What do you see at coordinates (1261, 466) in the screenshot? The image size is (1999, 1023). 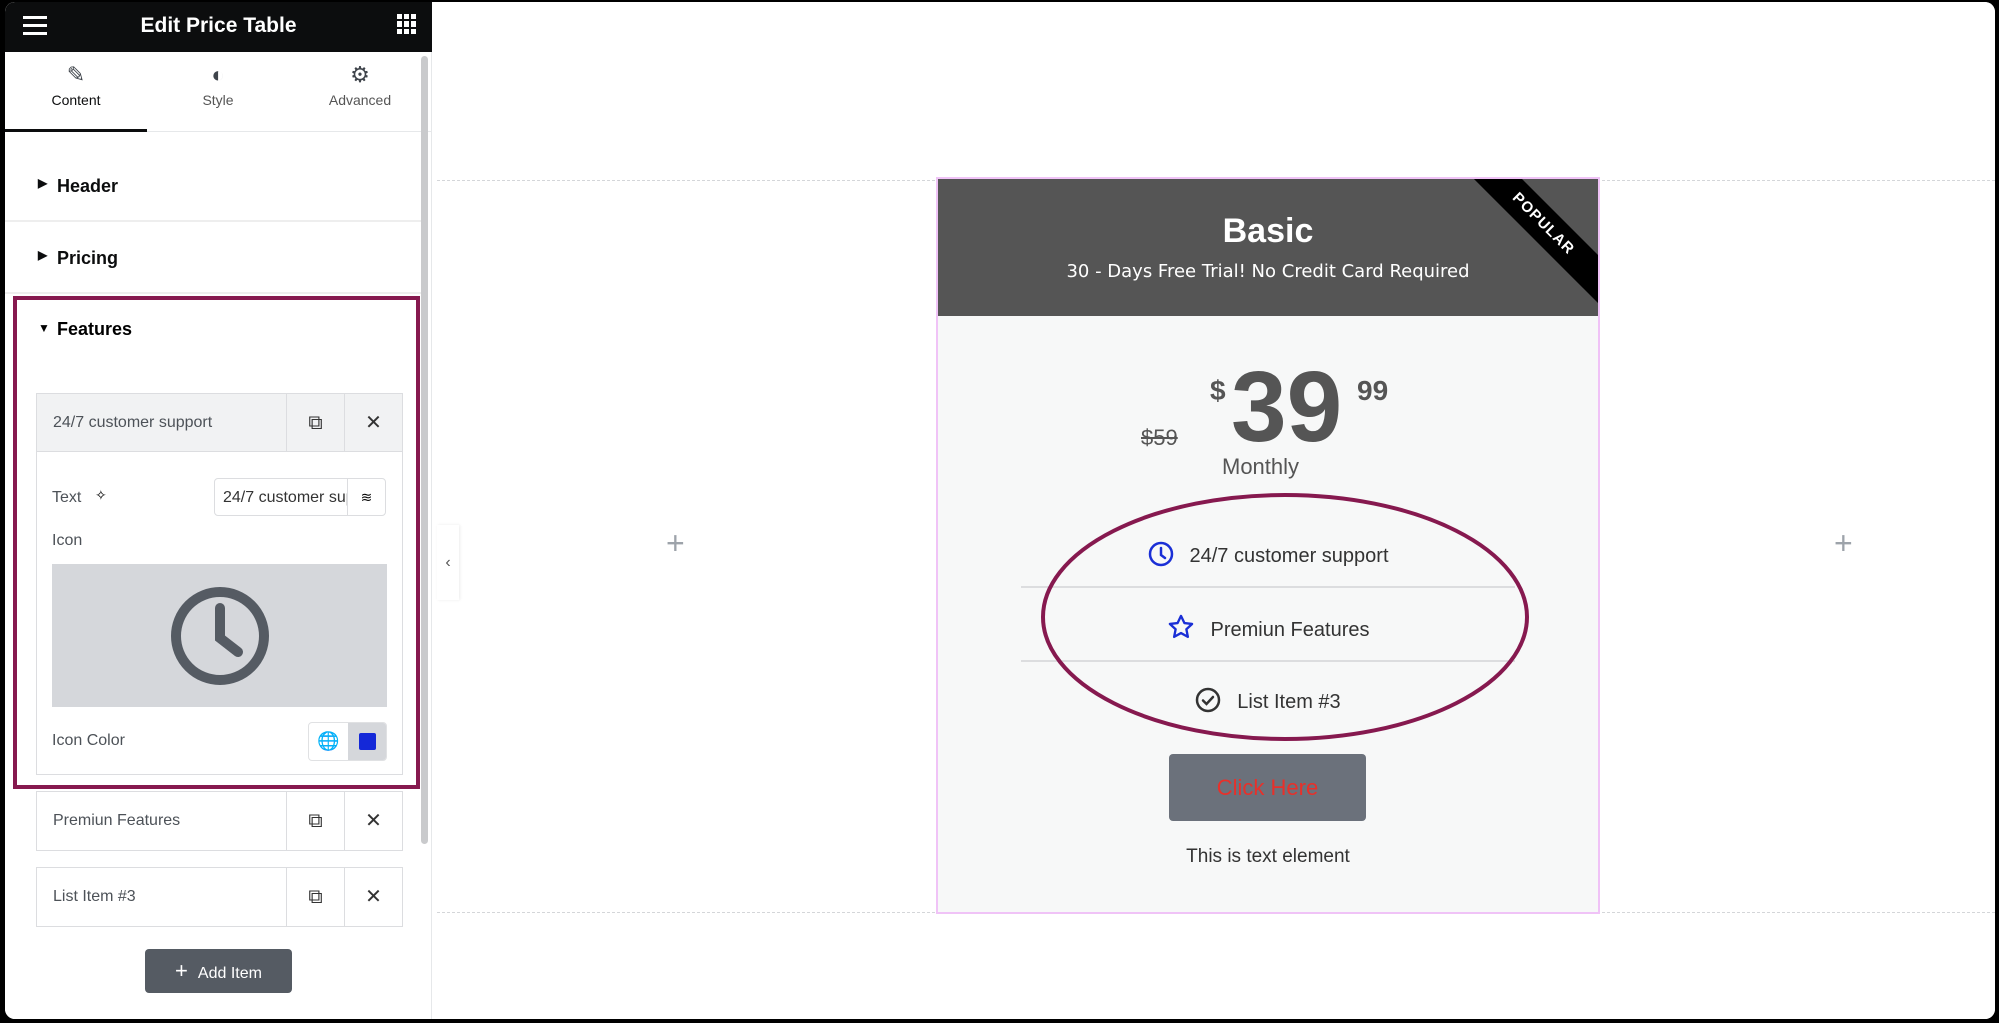 I see `price-period: Monthly` at bounding box center [1261, 466].